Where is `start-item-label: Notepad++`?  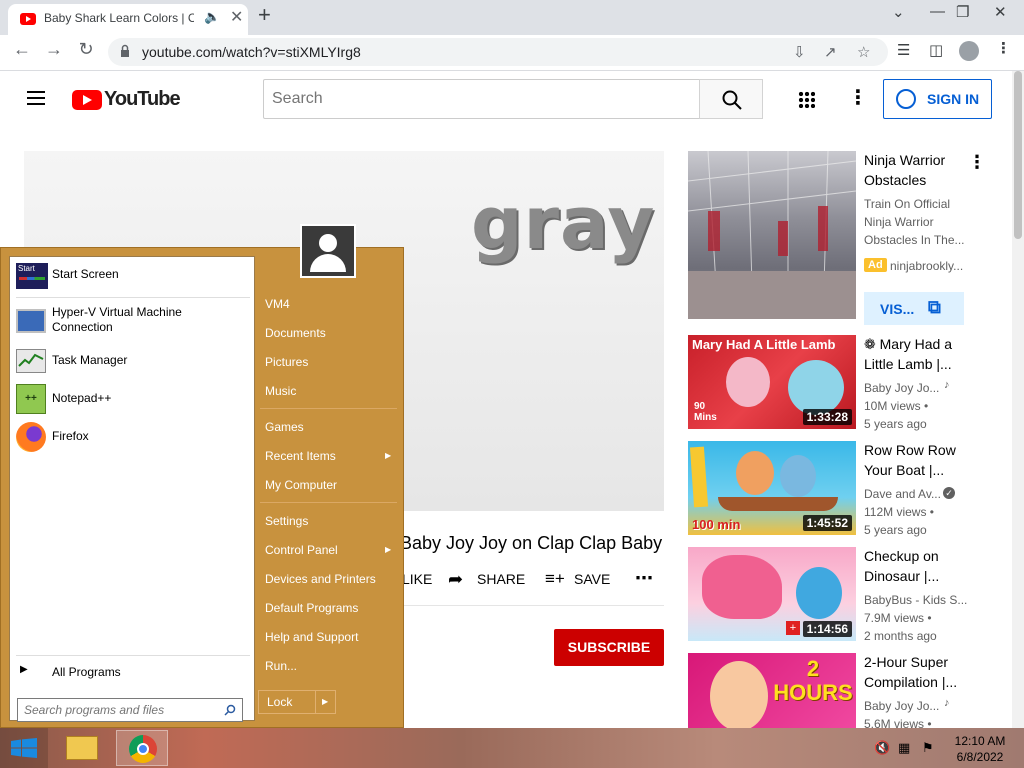
start-item-label: Notepad++ is located at coordinates (82, 398).